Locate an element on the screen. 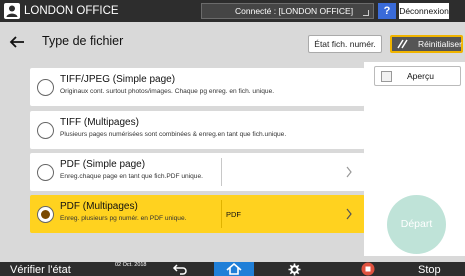  home-icon is located at coordinates (234, 269).